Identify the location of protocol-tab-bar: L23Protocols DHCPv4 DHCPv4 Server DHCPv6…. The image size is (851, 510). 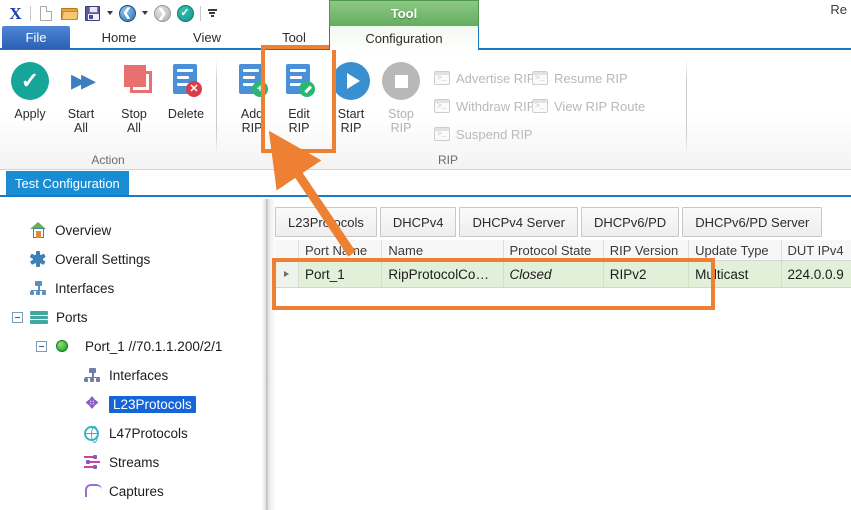
(550, 222).